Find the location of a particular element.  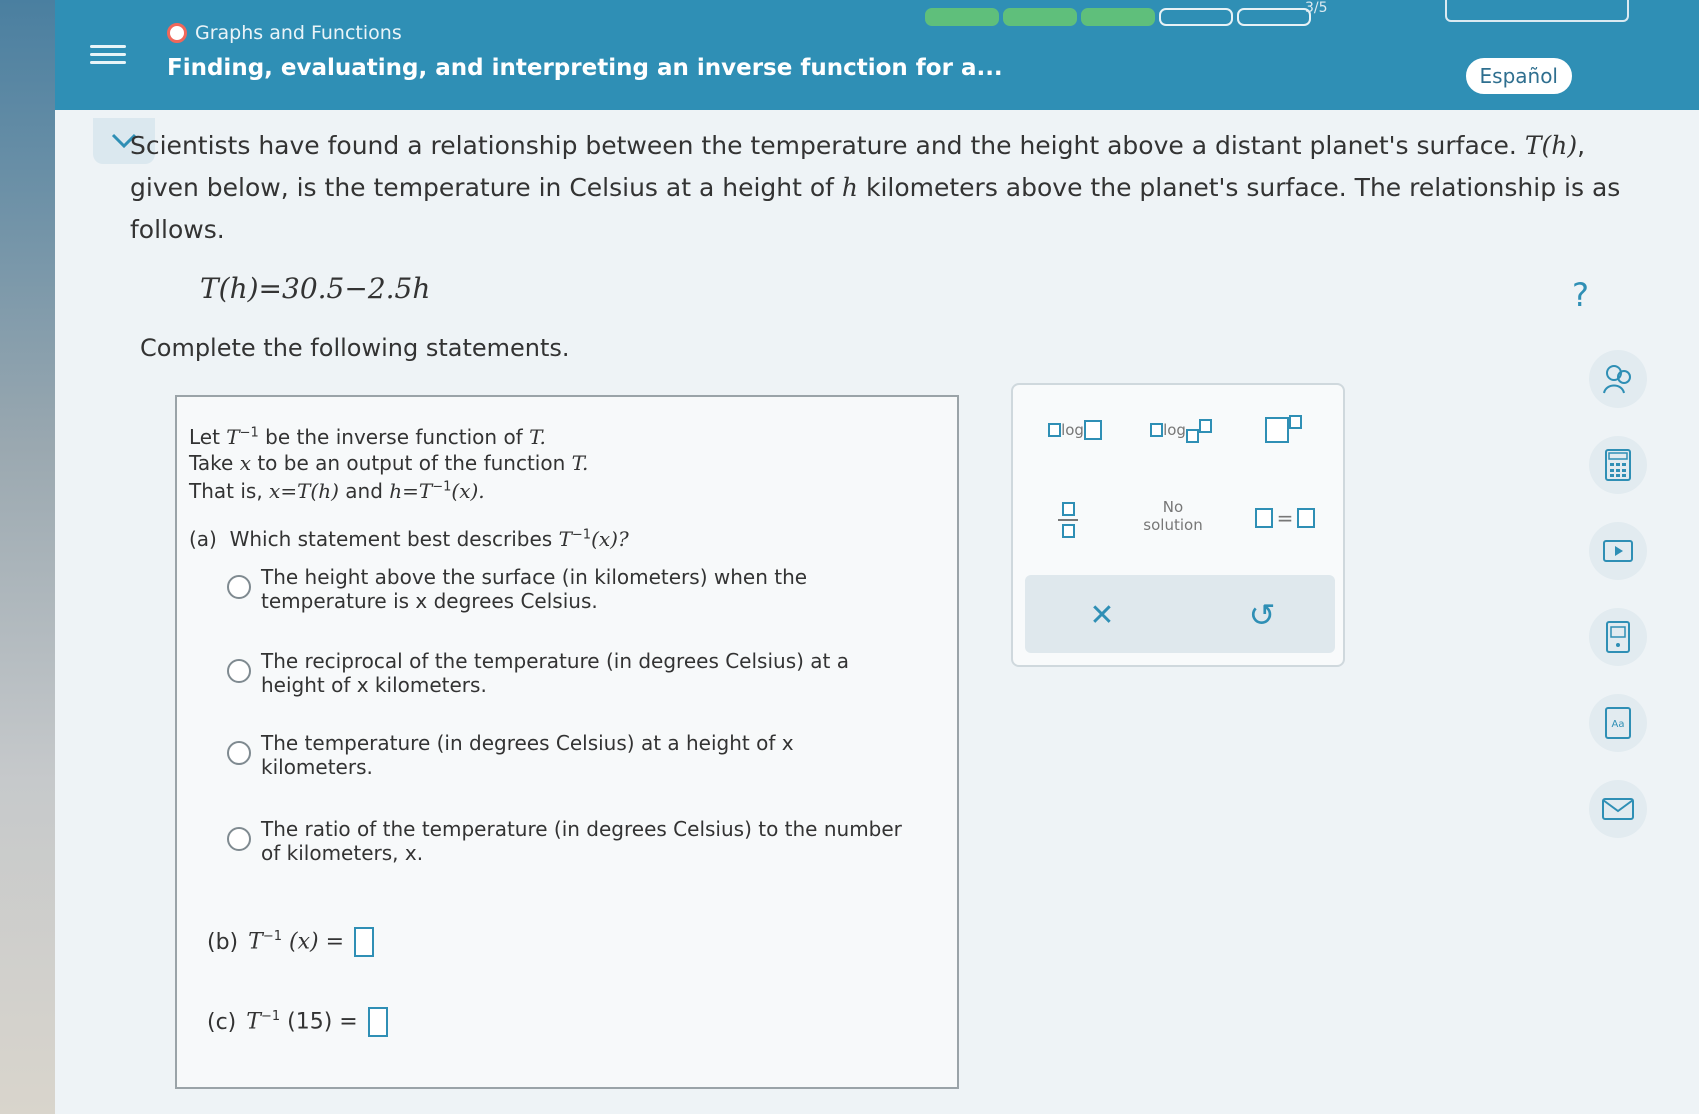

part-b: (b) T−1 (x) = is located at coordinates (290, 942).